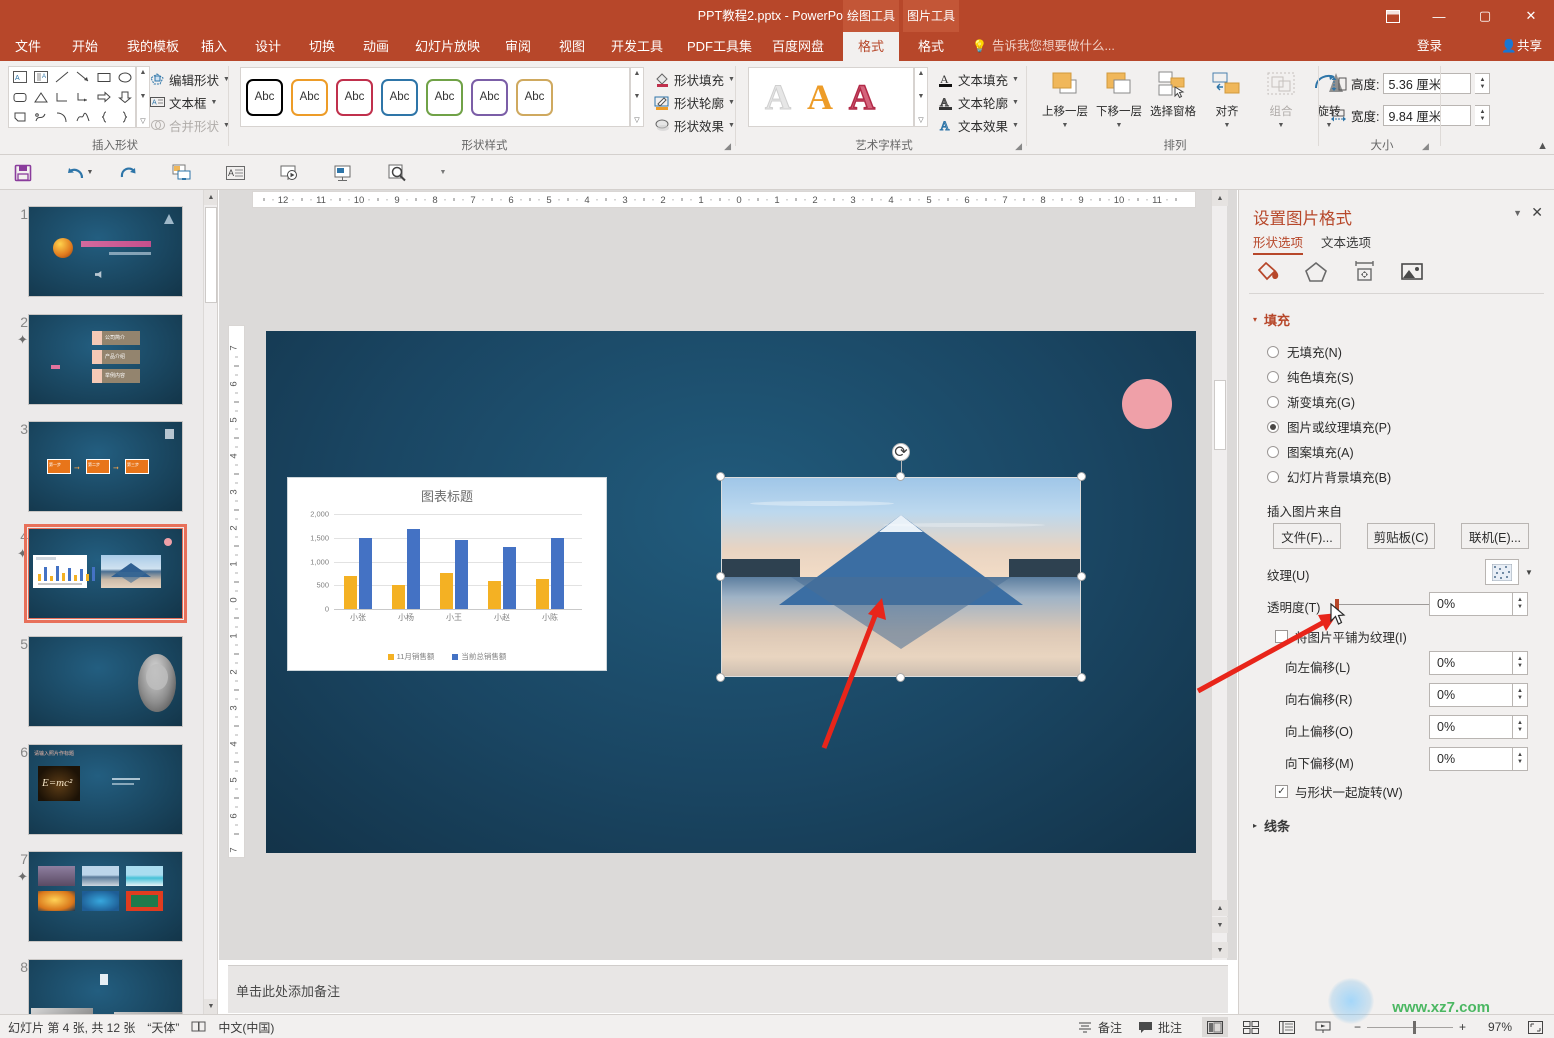  Describe the element at coordinates (399, 97) in the screenshot. I see `shape-style-swatch-4: Abc` at that location.